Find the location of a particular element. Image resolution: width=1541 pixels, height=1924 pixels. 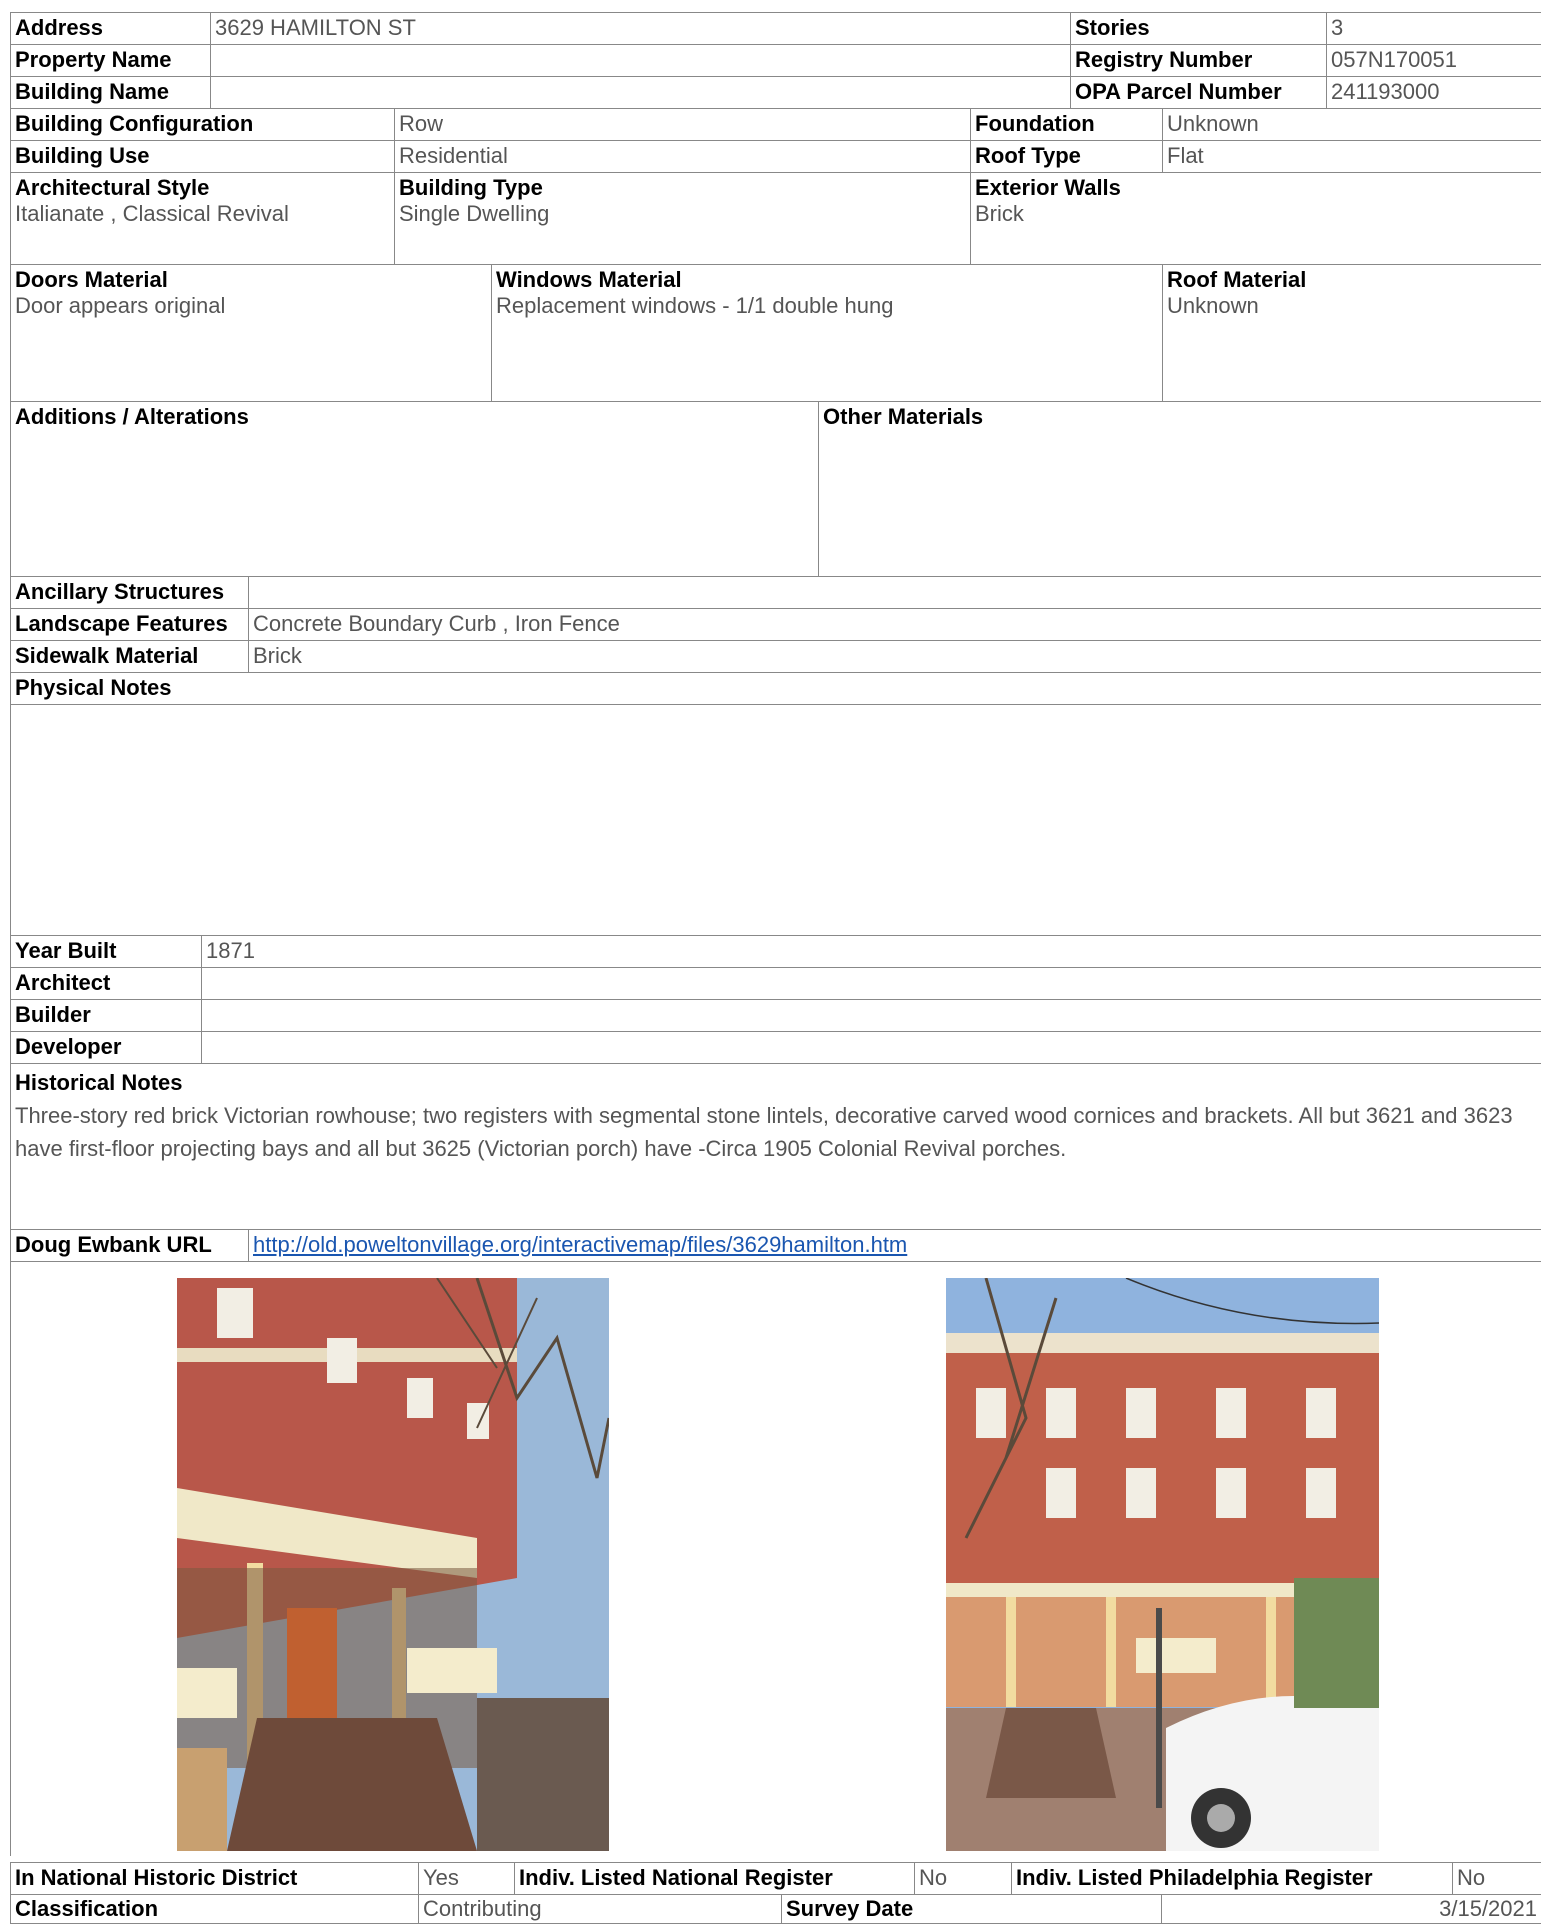

roof-material-label: Roof Material is located at coordinates (1237, 279).